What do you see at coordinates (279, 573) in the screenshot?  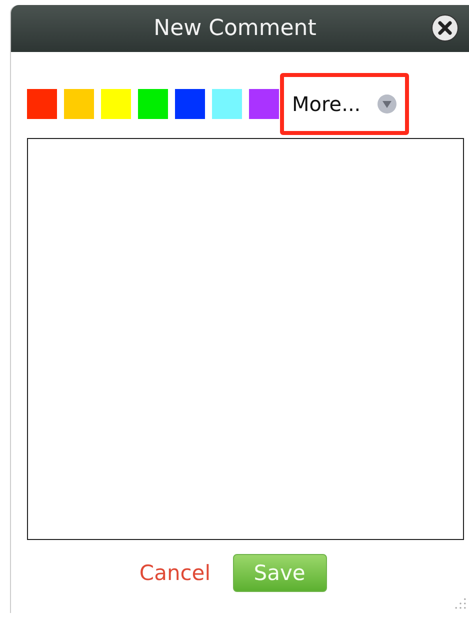 I see `save-button: Save` at bounding box center [279, 573].